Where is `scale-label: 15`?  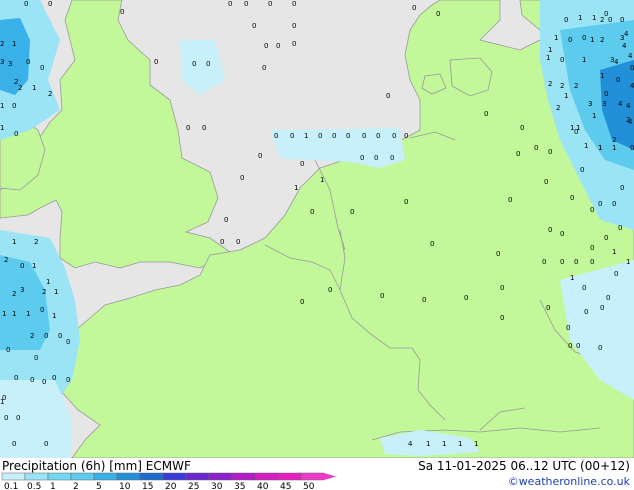 scale-label: 15 is located at coordinates (147, 486).